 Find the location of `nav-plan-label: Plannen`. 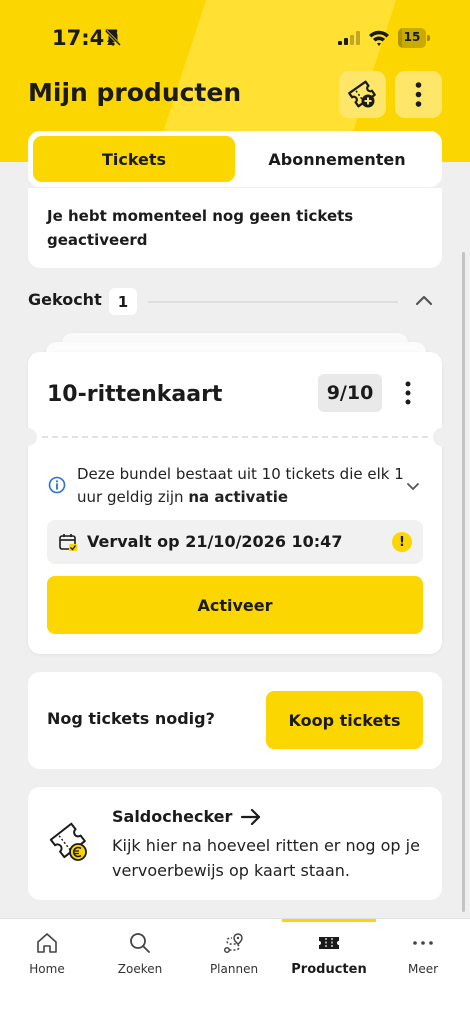

nav-plan-label: Plannen is located at coordinates (234, 969).